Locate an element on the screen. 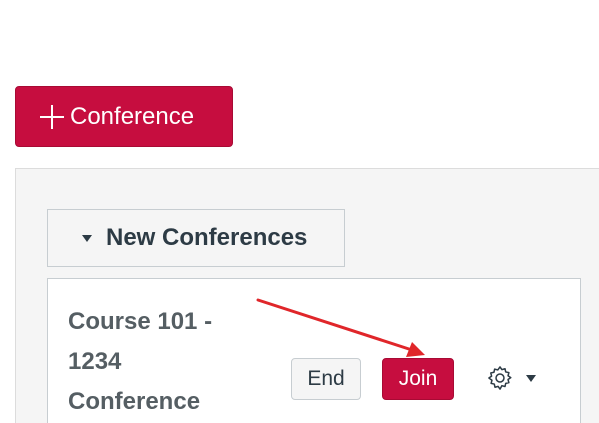  end-conference-button: End is located at coordinates (326, 379).